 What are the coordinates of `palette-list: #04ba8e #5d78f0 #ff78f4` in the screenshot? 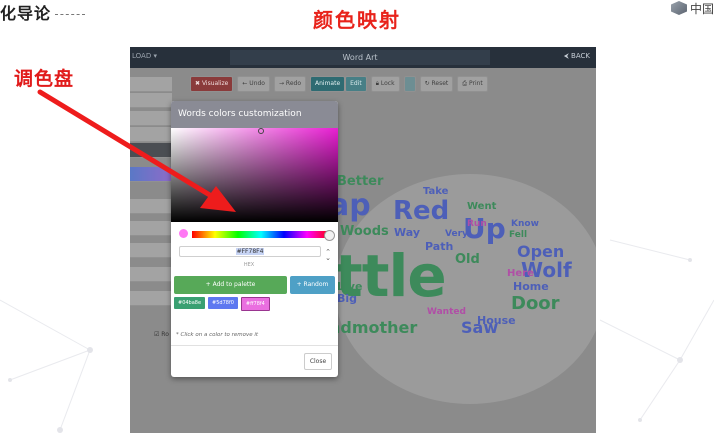 It's located at (222, 304).